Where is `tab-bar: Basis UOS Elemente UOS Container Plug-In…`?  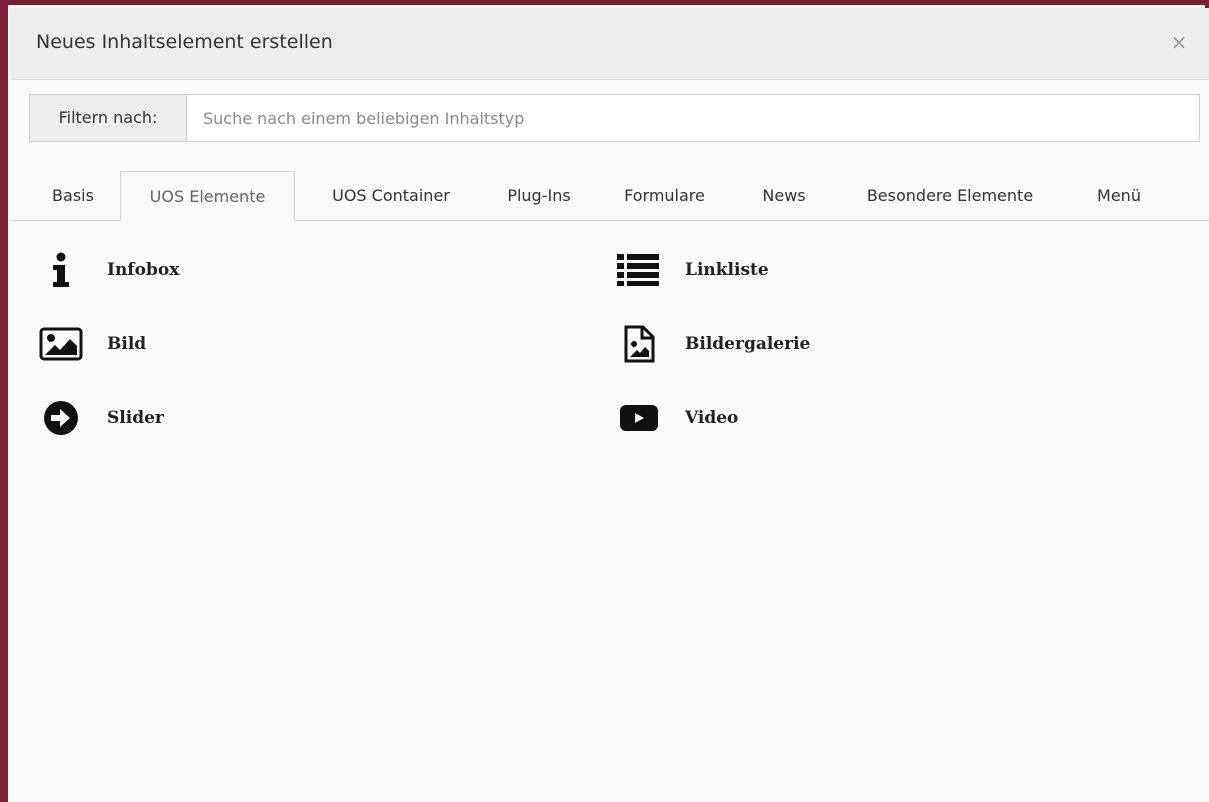
tab-bar: Basis UOS Elemente UOS Container Plug-In… is located at coordinates (609, 196).